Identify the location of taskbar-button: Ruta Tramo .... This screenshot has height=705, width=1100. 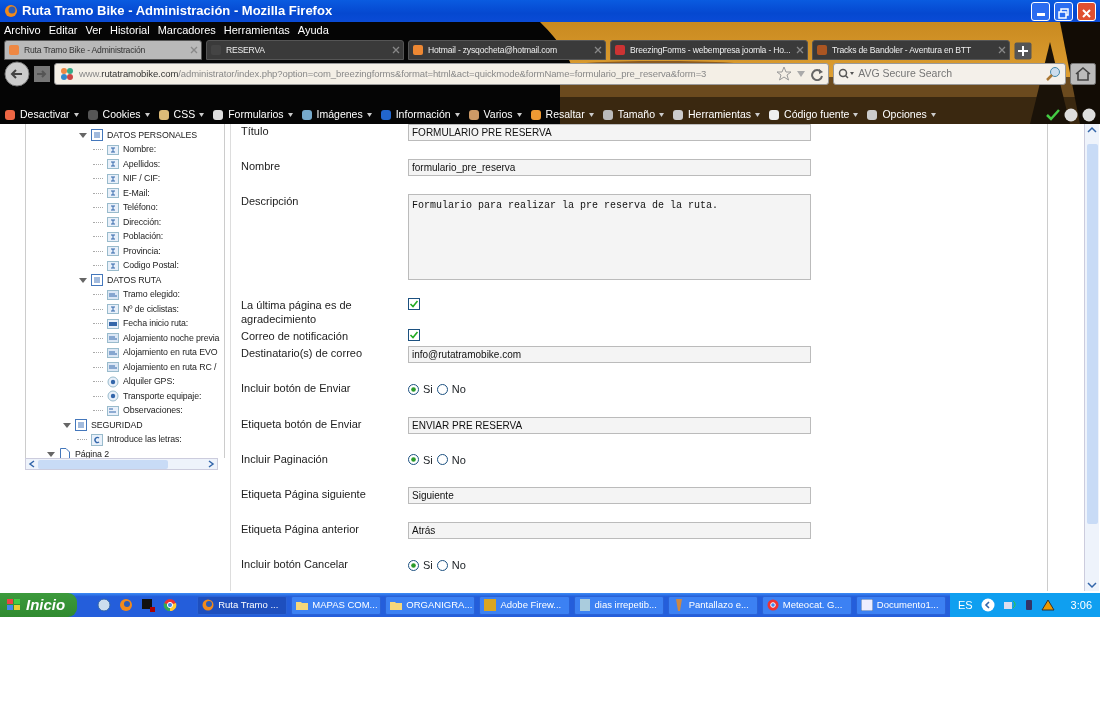
(242, 605).